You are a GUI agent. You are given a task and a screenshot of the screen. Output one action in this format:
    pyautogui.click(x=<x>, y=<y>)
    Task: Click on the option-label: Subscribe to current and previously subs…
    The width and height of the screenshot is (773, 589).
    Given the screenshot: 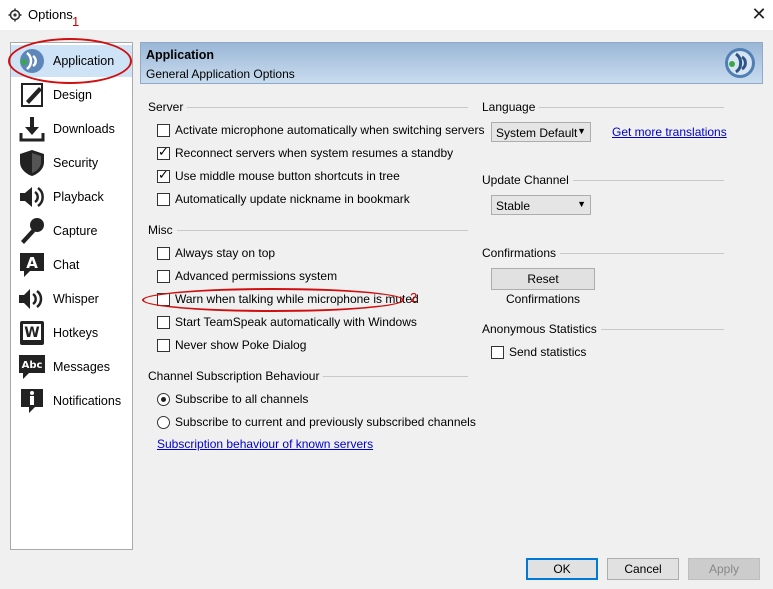 What is the action you would take?
    pyautogui.click(x=325, y=422)
    